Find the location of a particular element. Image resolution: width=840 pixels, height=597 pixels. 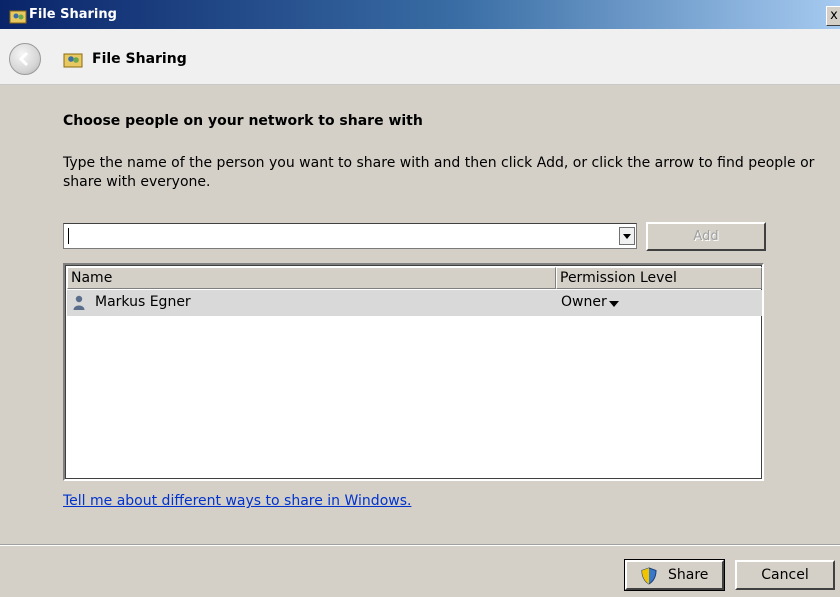

column-header-permission: Permission Level is located at coordinates (659, 278).